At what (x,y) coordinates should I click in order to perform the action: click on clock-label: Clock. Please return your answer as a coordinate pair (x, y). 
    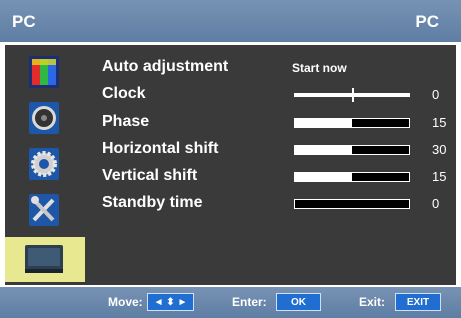
    Looking at the image, I should click on (124, 93).